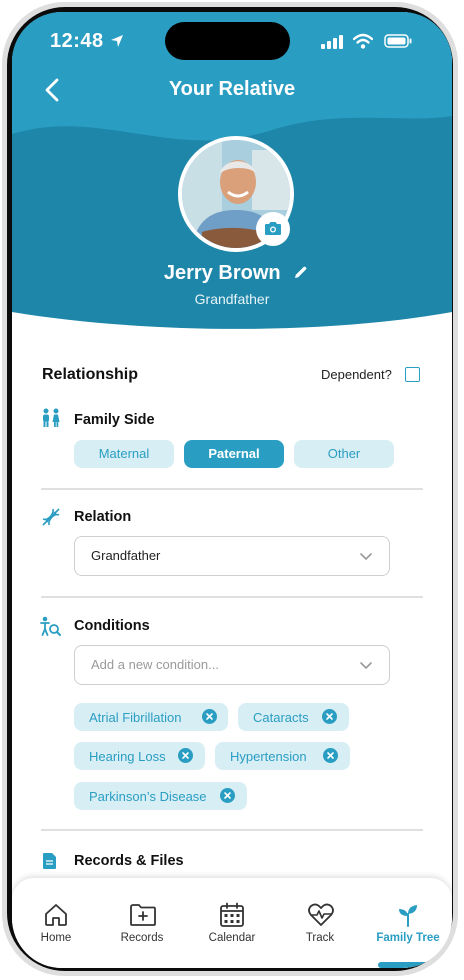 The image size is (464, 980). What do you see at coordinates (408, 938) in the screenshot?
I see `tab-label: Family Tree` at bounding box center [408, 938].